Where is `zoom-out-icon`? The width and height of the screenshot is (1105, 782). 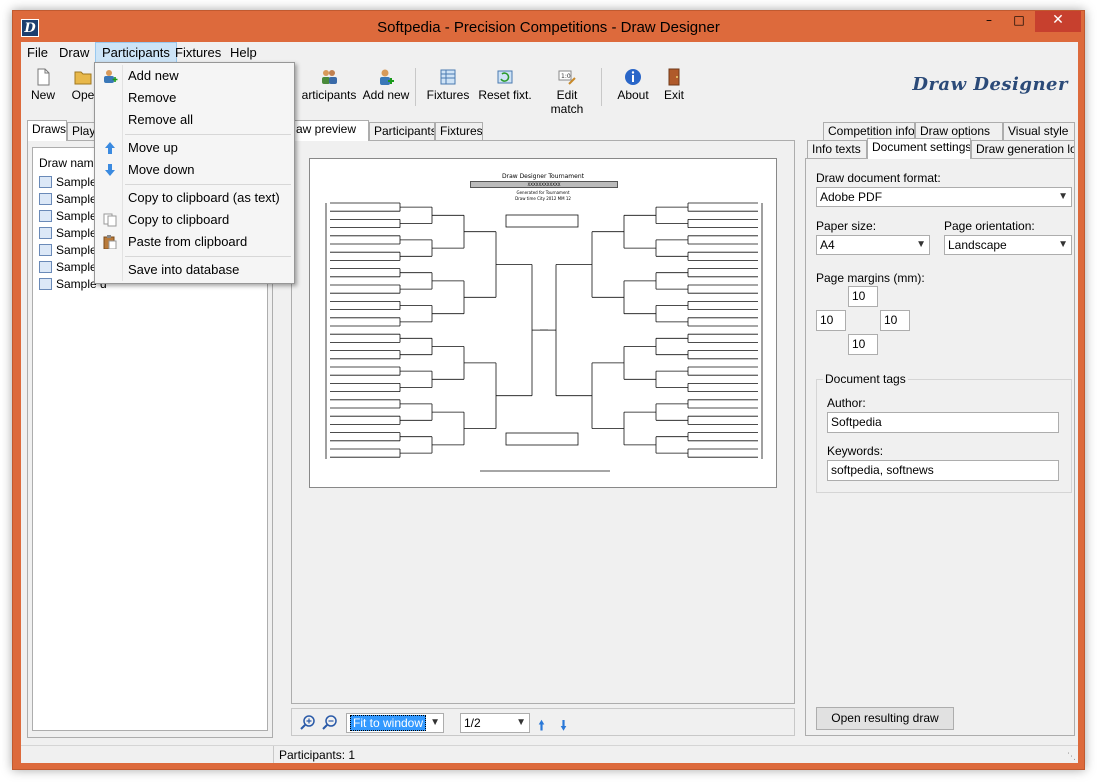 zoom-out-icon is located at coordinates (330, 723).